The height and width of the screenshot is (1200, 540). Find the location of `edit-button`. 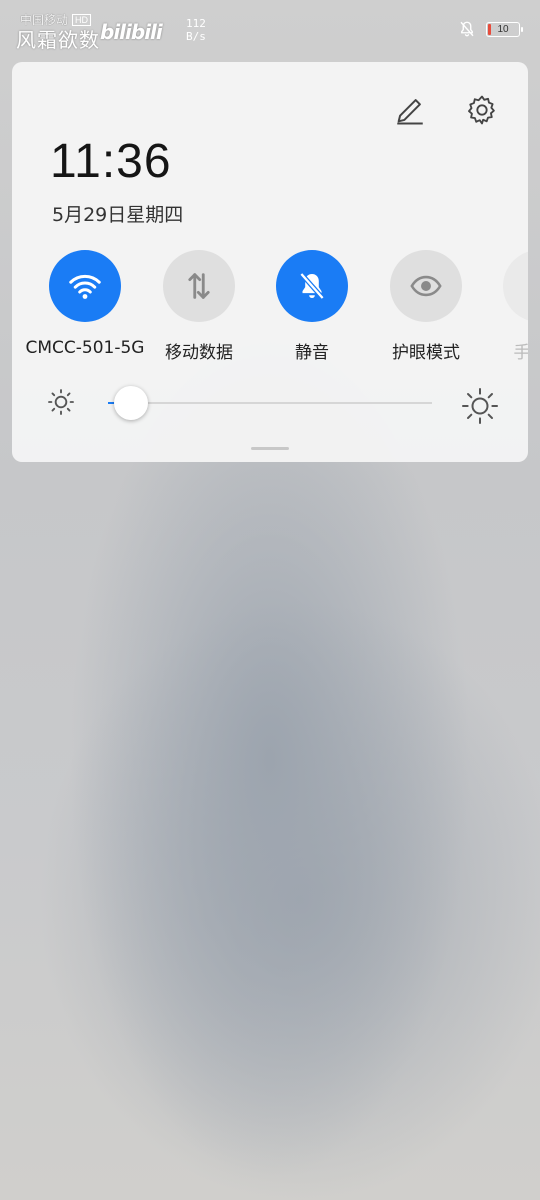

edit-button is located at coordinates (410, 110).